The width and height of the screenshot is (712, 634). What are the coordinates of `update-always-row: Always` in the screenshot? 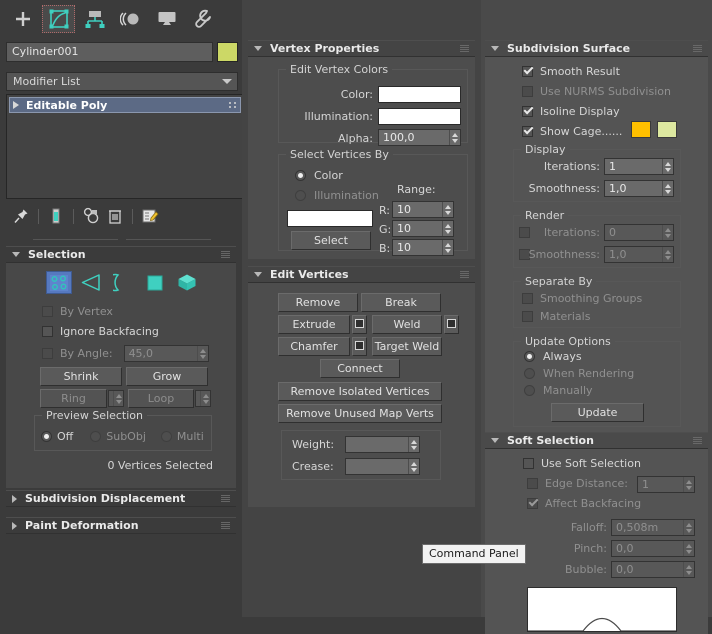 It's located at (553, 356).